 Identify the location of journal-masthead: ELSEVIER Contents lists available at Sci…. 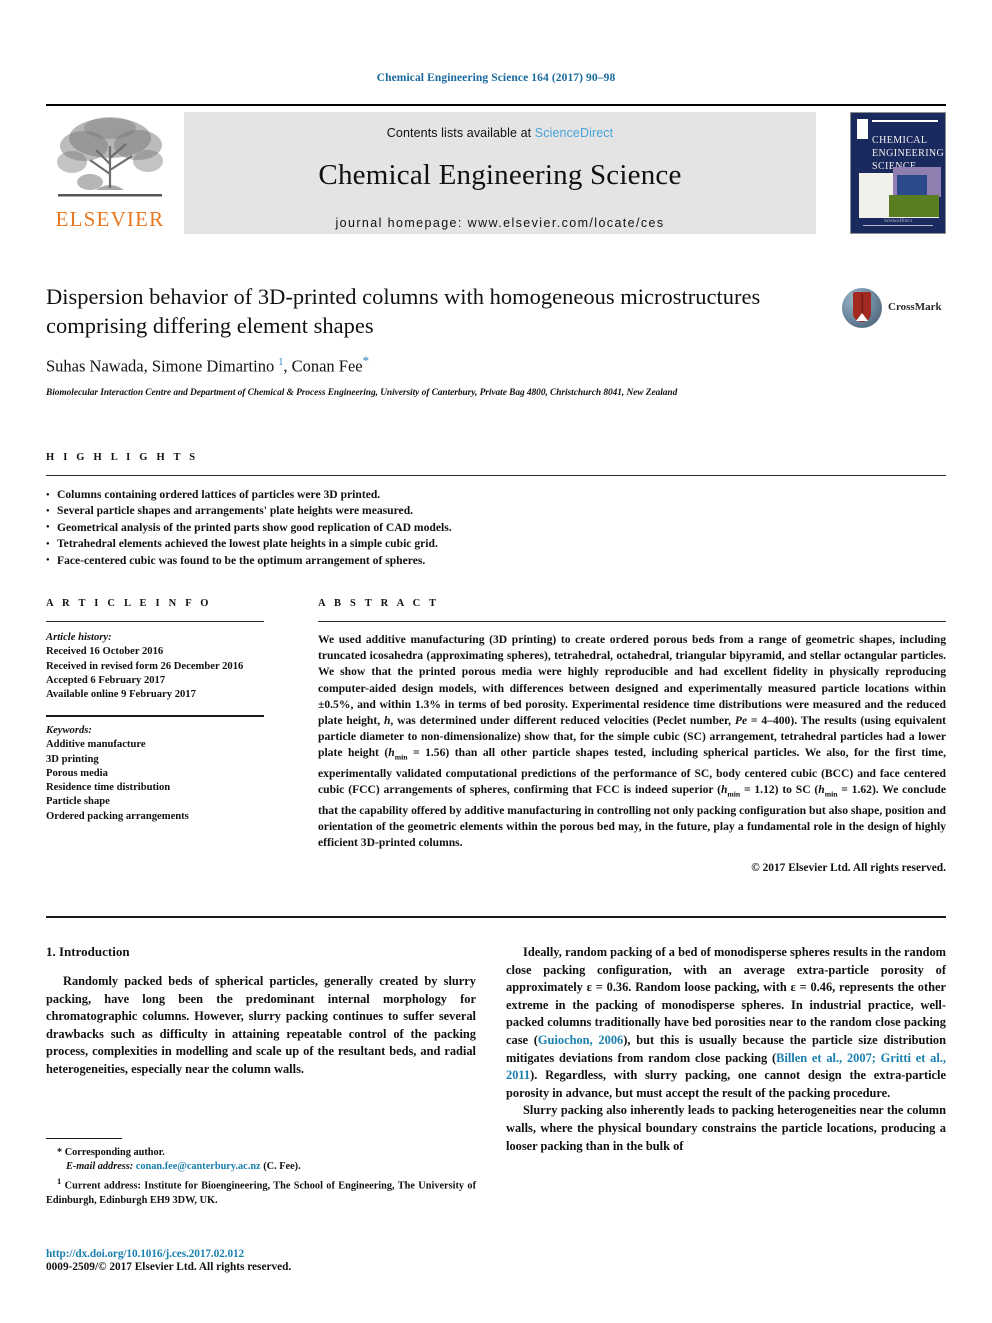
(496, 170).